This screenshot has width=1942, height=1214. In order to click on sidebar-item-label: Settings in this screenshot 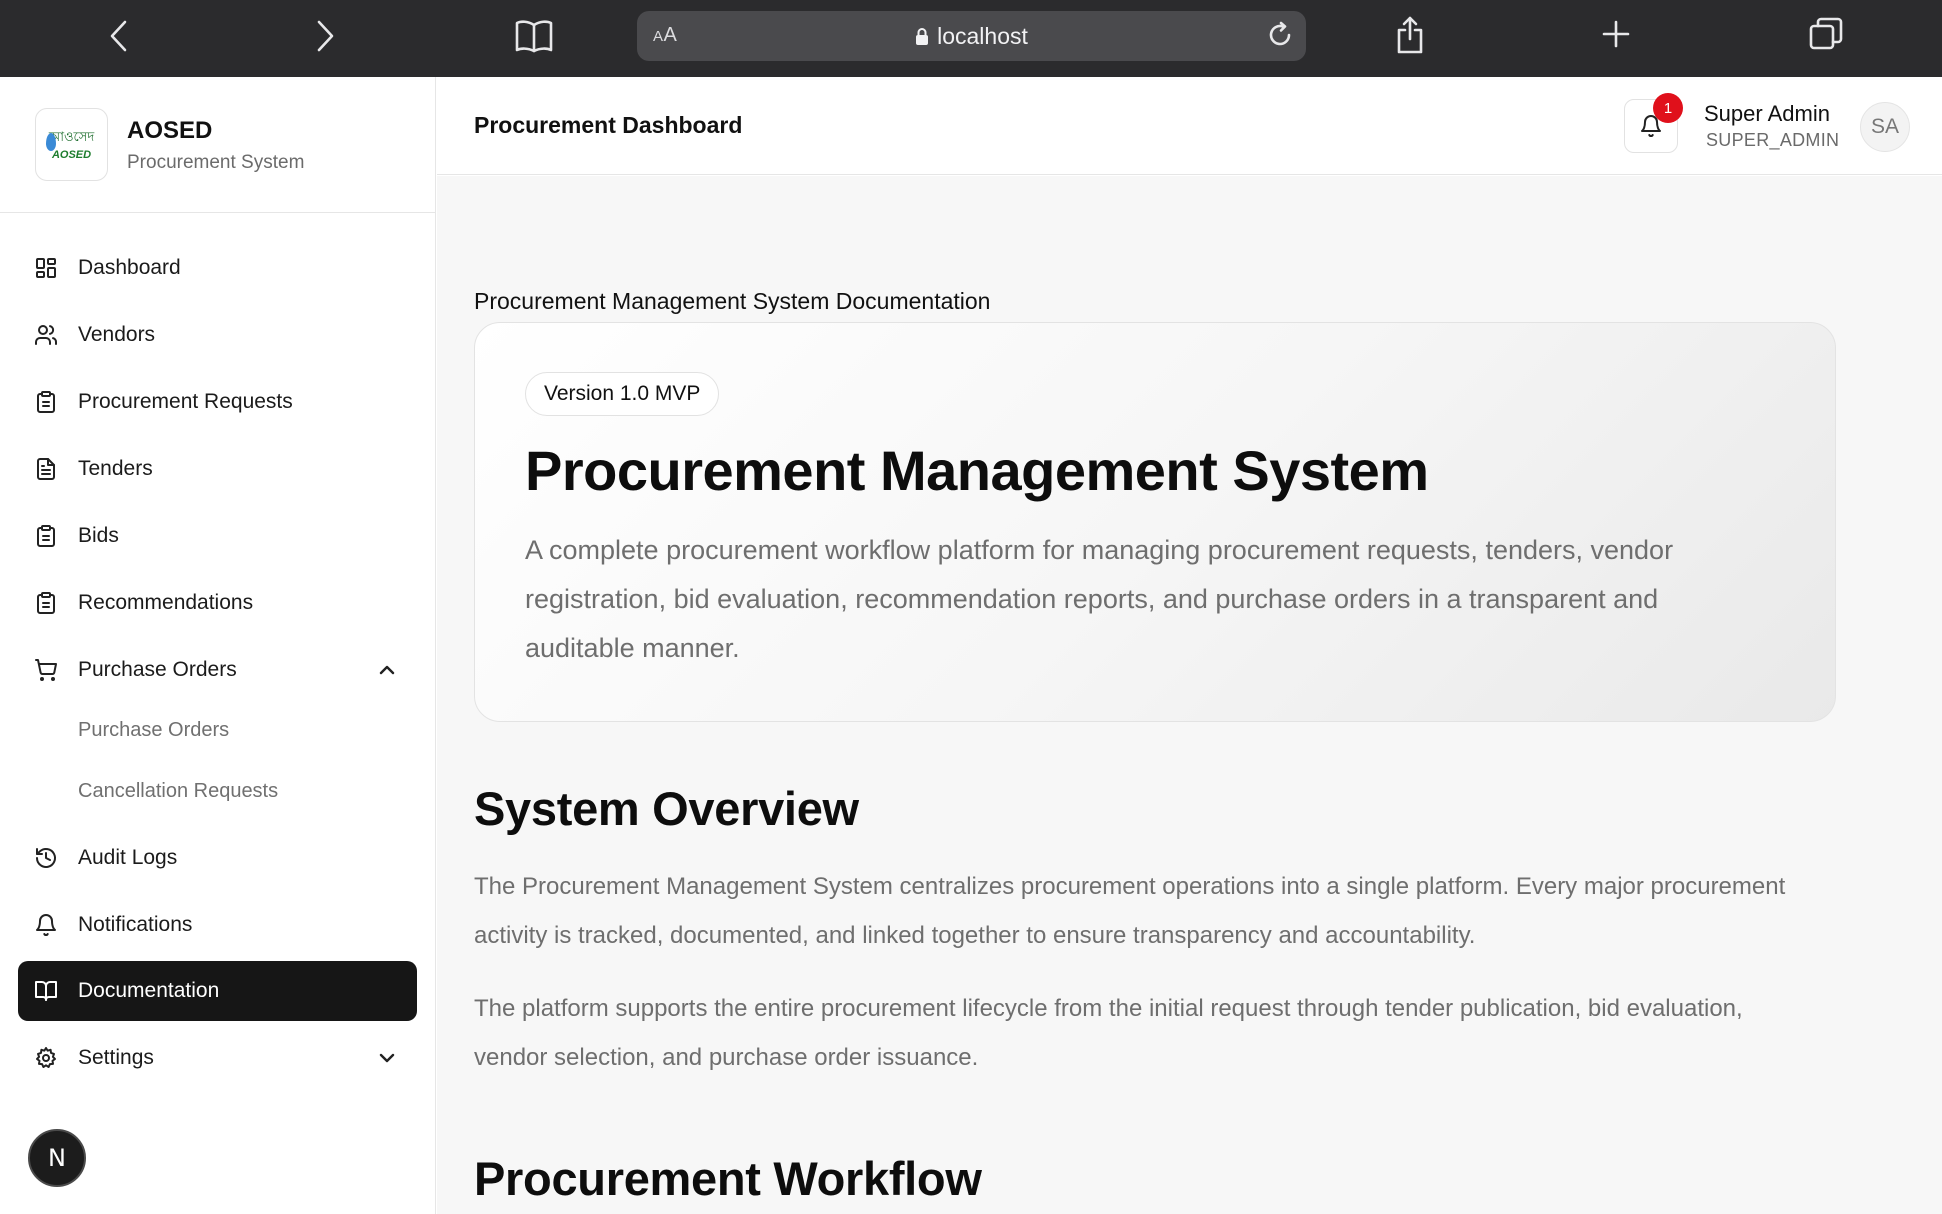, I will do `click(116, 1057)`.